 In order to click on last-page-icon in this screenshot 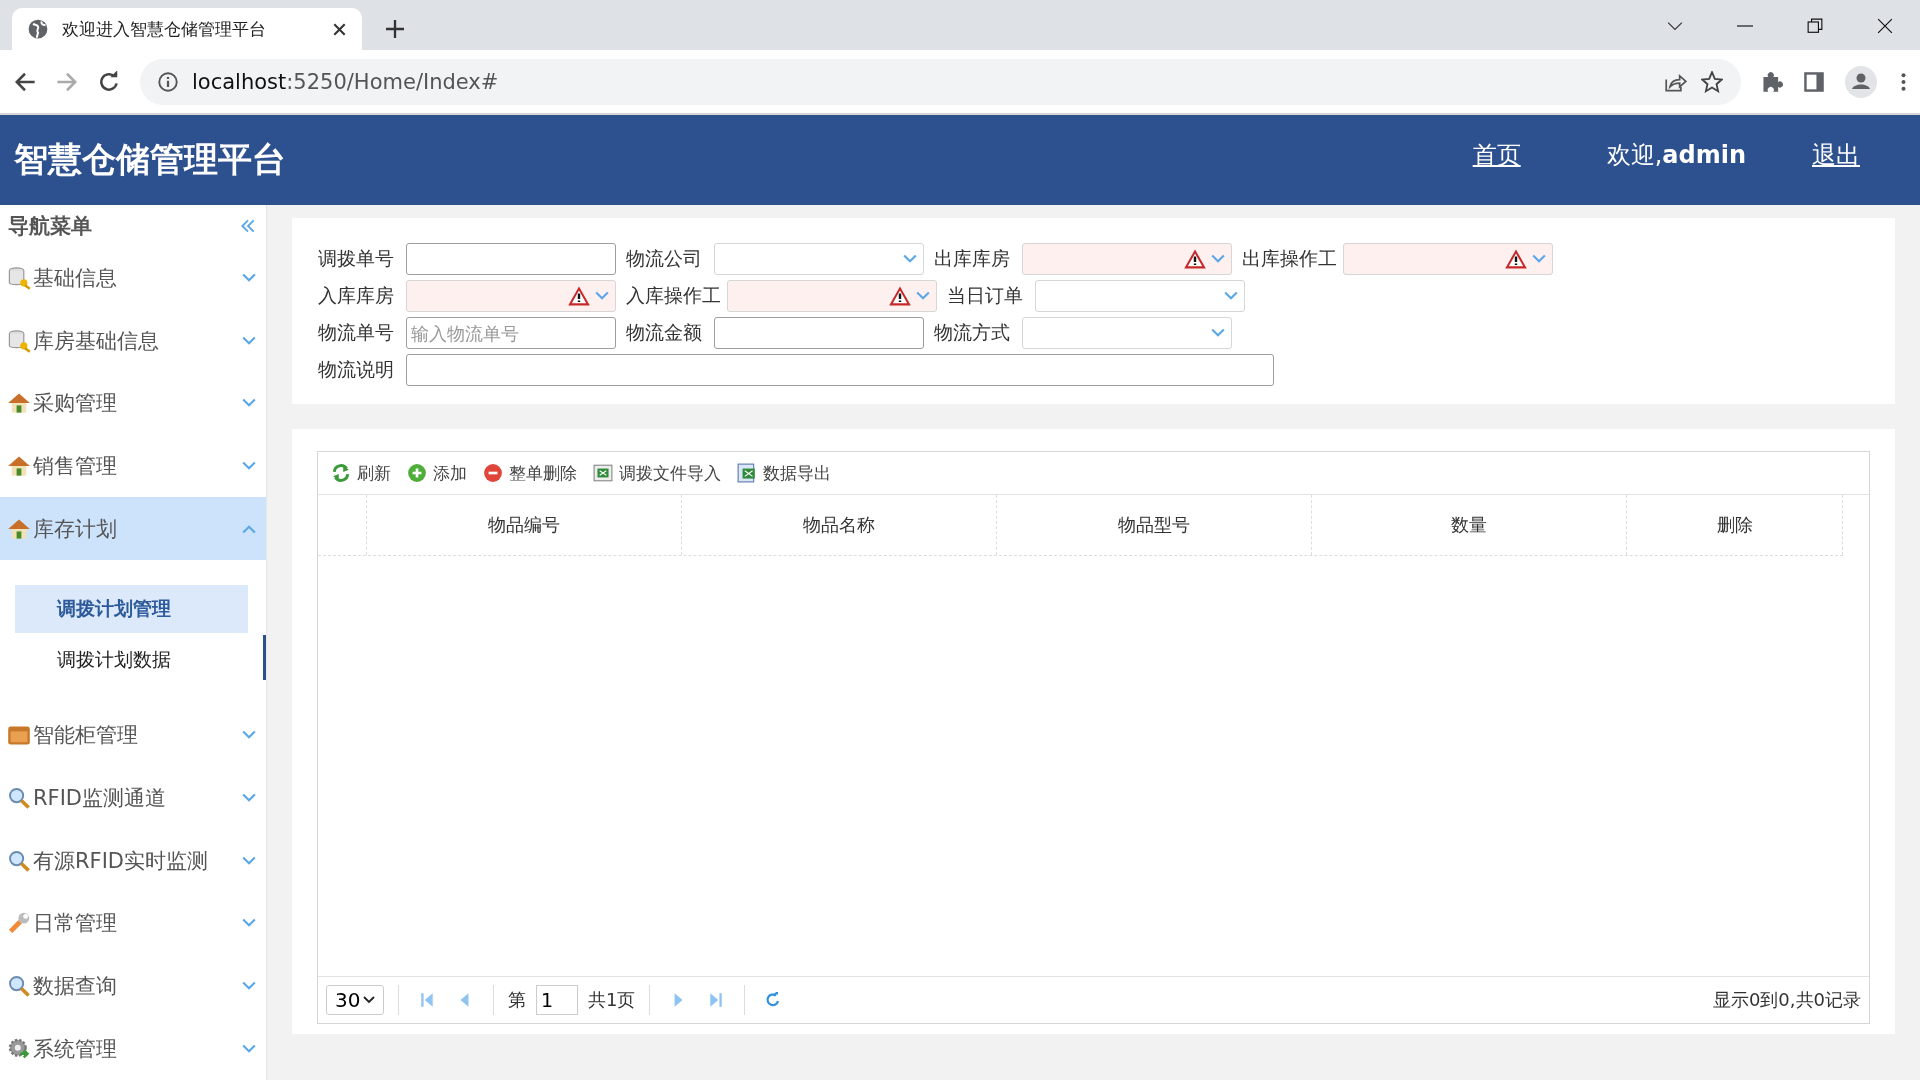, I will do `click(716, 1000)`.